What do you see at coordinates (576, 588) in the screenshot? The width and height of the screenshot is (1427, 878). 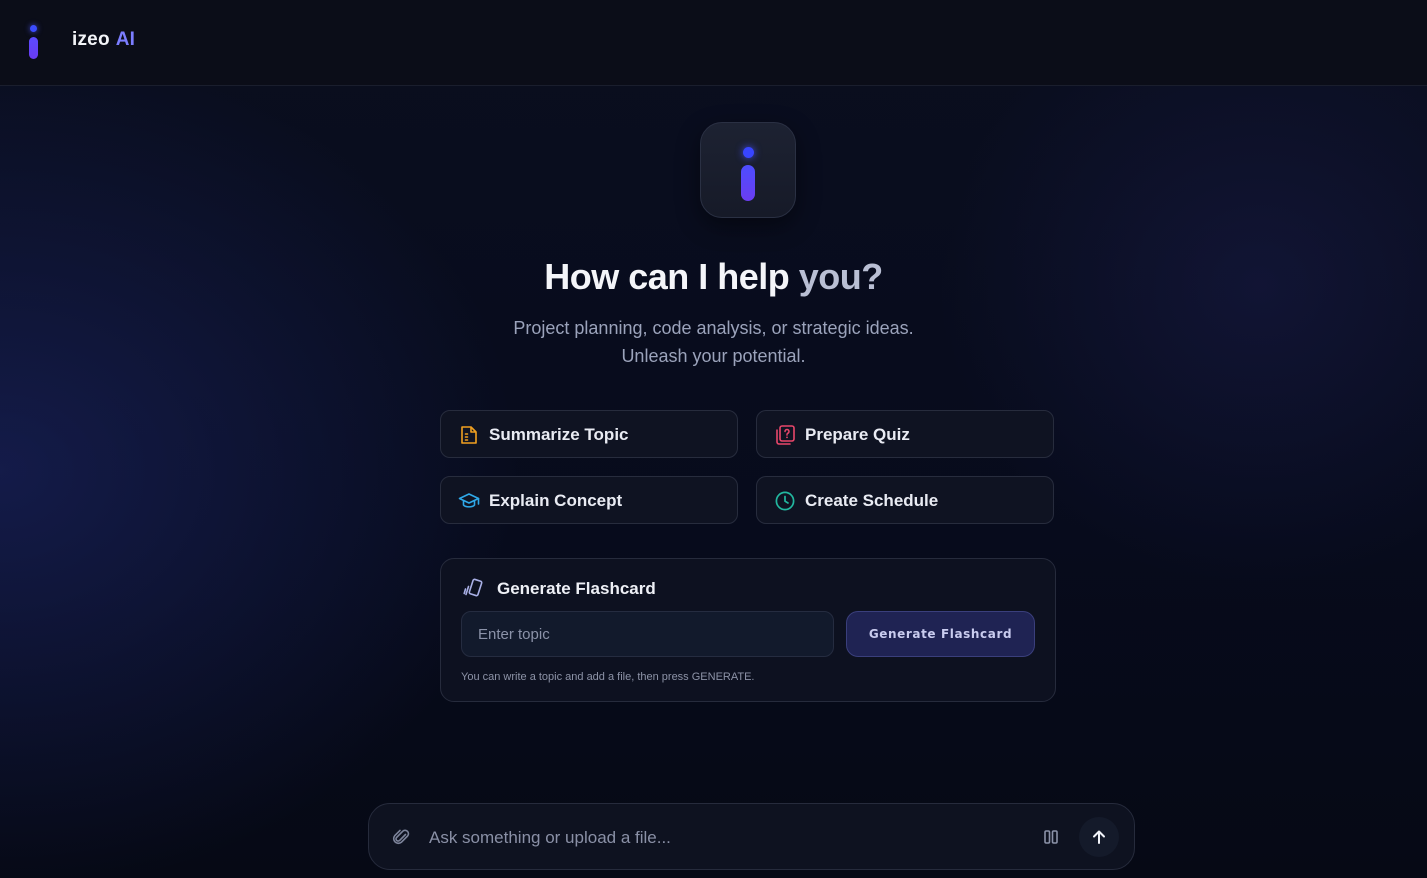 I see `flashcard-title: Generate Flashcard` at bounding box center [576, 588].